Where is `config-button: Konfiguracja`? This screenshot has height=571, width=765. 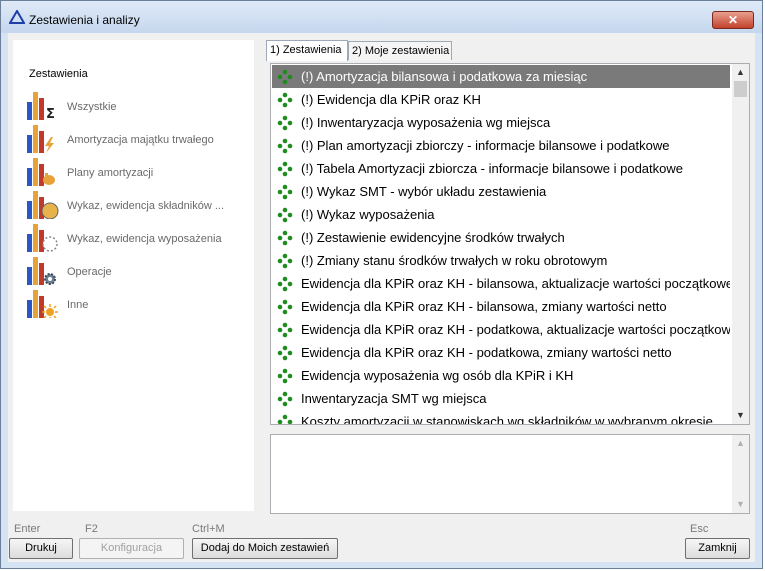 config-button: Konfiguracja is located at coordinates (131, 548).